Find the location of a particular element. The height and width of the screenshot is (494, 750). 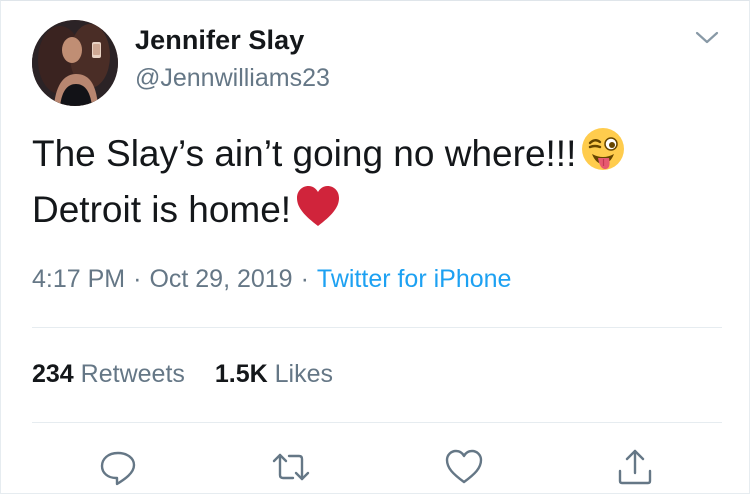

tweet-line-1-text: The Slay’s ain’t going no where!!! is located at coordinates (304, 153).